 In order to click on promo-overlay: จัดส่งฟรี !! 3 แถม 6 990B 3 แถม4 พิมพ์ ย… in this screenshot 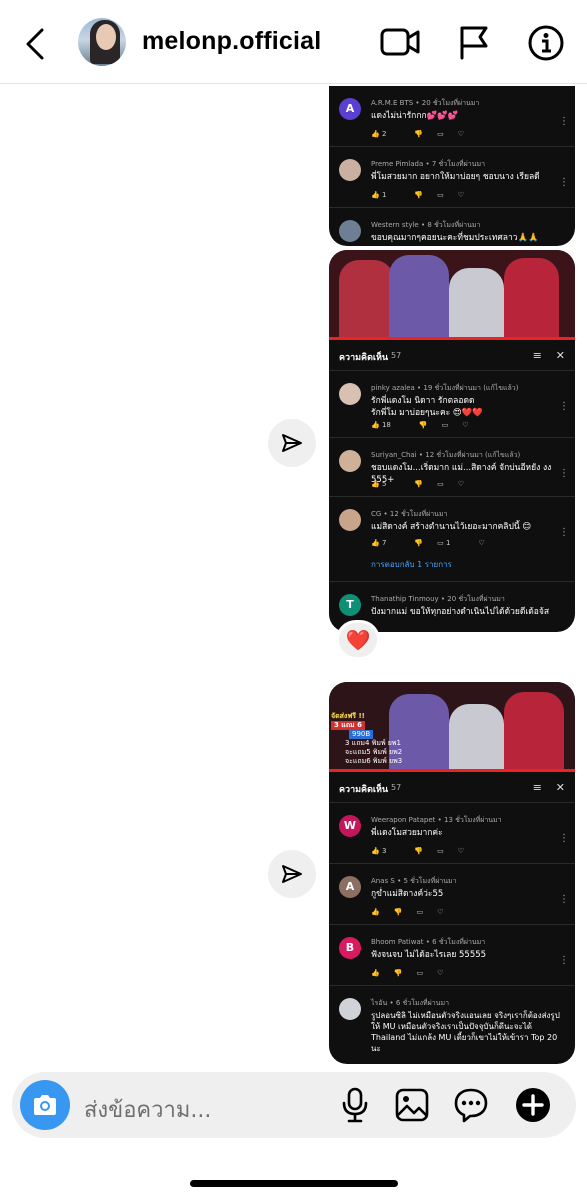, I will do `click(367, 738)`.